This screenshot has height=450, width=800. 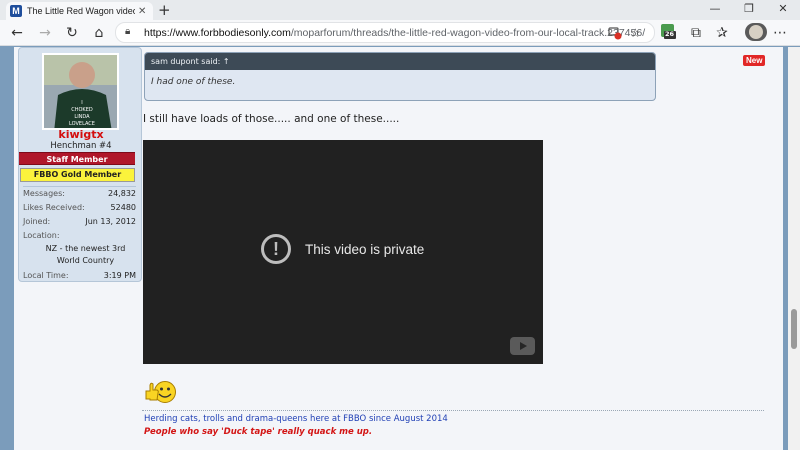 What do you see at coordinates (82, 110) in the screenshot?
I see `avatar-shirt-line: CHOKED` at bounding box center [82, 110].